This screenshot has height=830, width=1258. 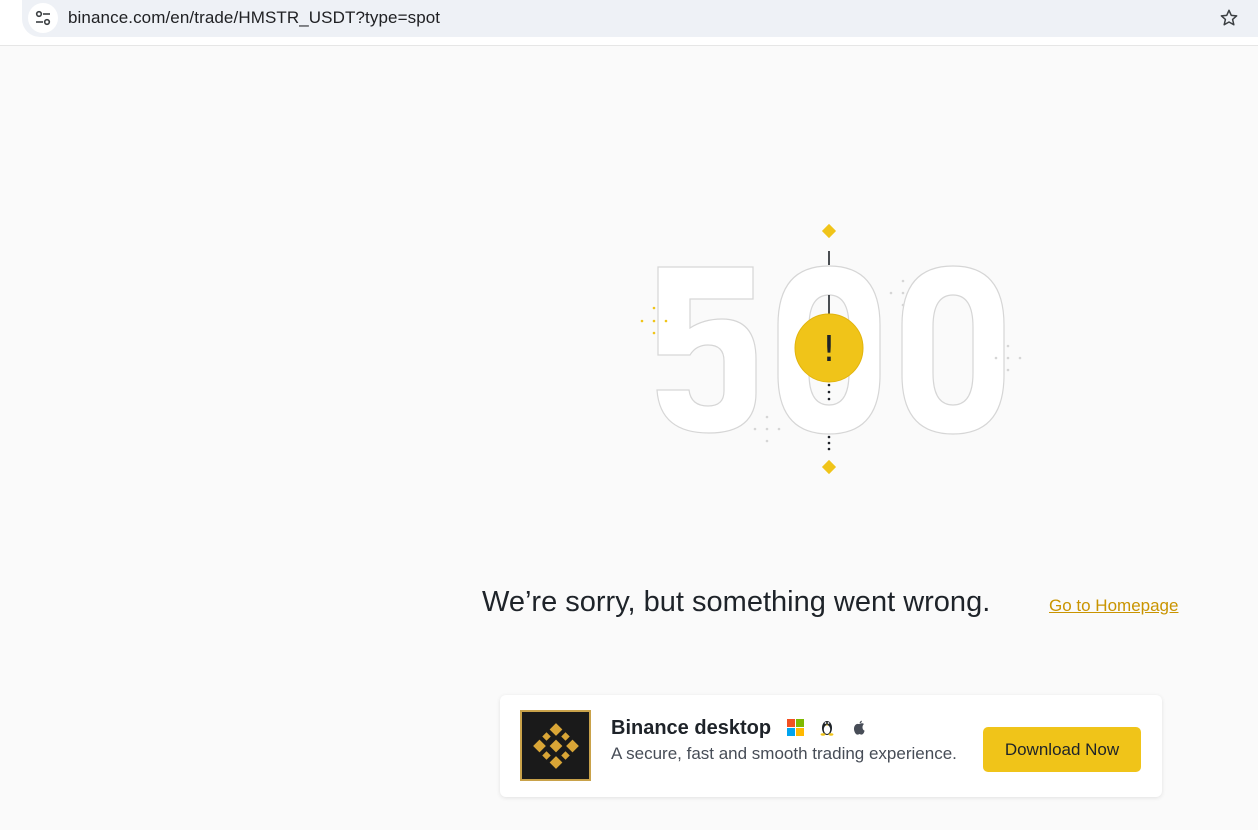 I want to click on linux-icon, so click(x=827, y=727).